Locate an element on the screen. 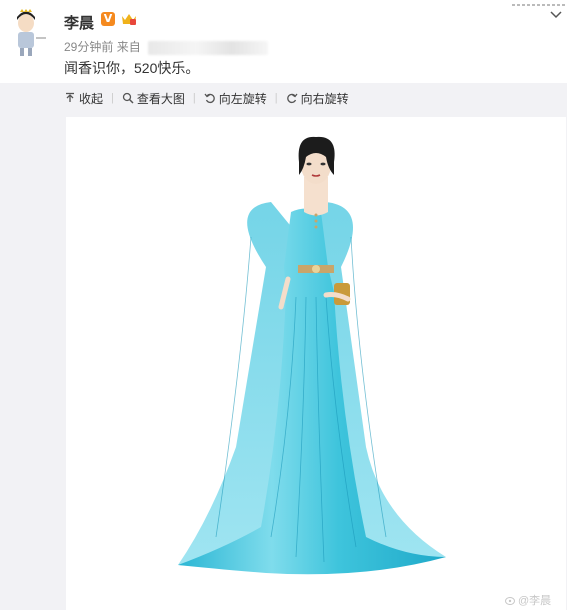  source-label: 来自 is located at coordinates (128, 47).